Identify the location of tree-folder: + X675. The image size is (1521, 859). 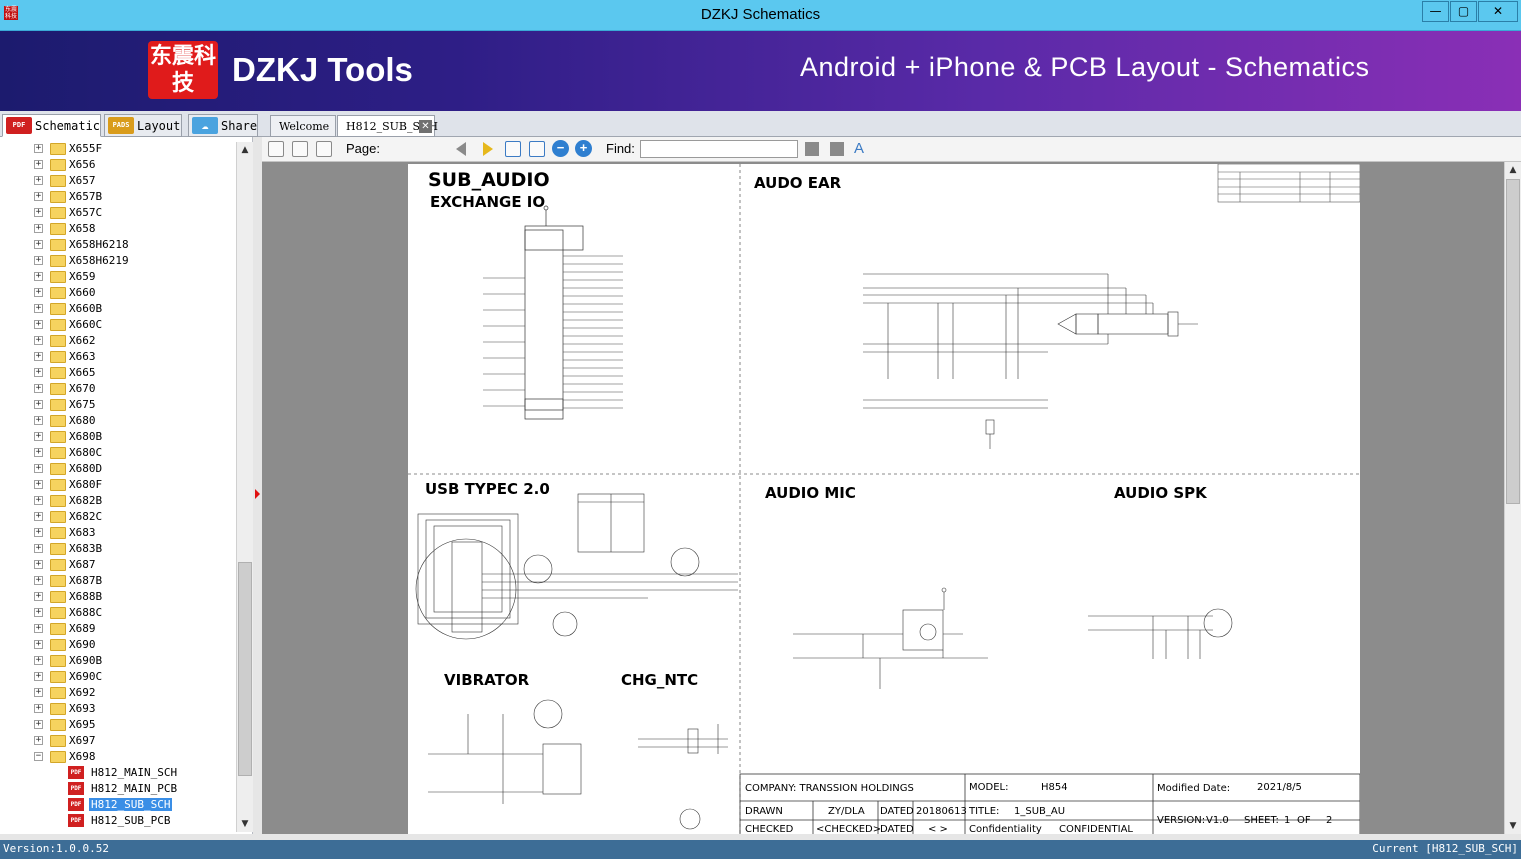
(118, 405).